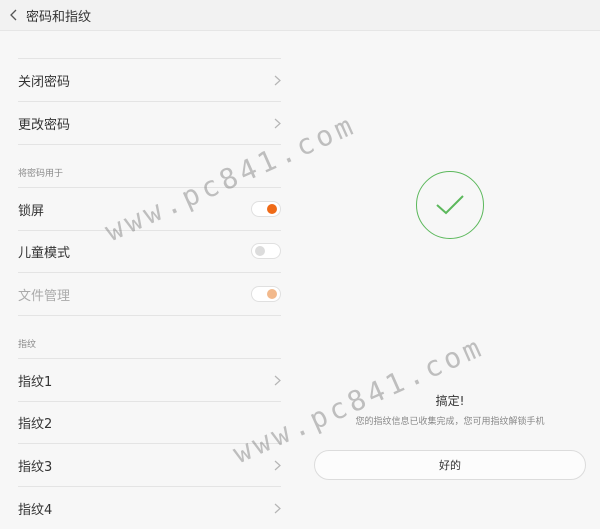 The width and height of the screenshot is (600, 529). I want to click on lock-screen-label: 锁屏, so click(31, 211).